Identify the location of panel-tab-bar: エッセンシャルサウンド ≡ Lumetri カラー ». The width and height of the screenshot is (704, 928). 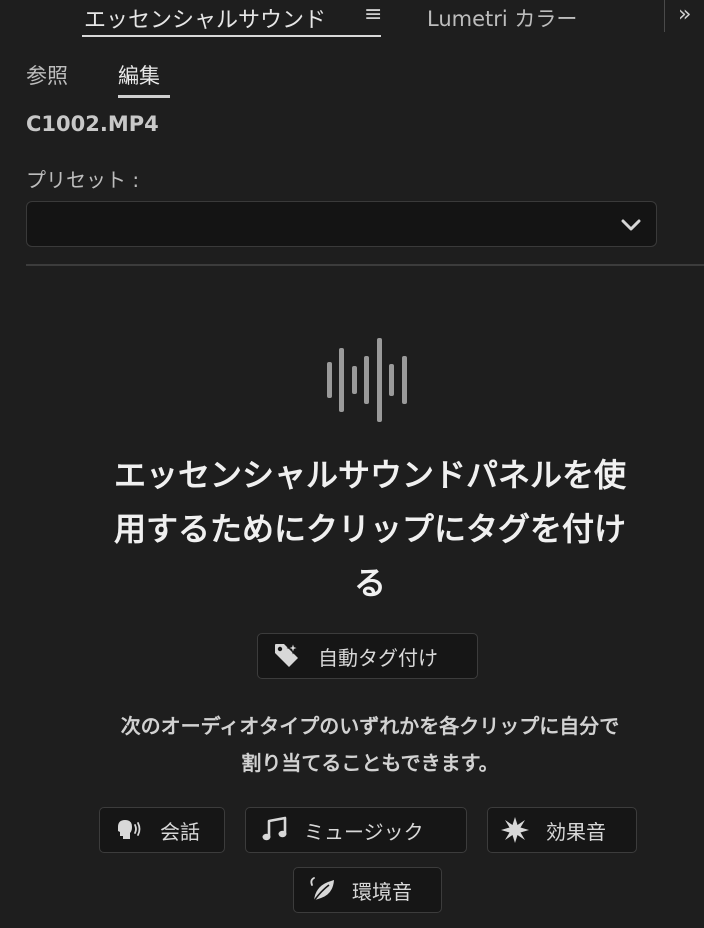
(352, 19).